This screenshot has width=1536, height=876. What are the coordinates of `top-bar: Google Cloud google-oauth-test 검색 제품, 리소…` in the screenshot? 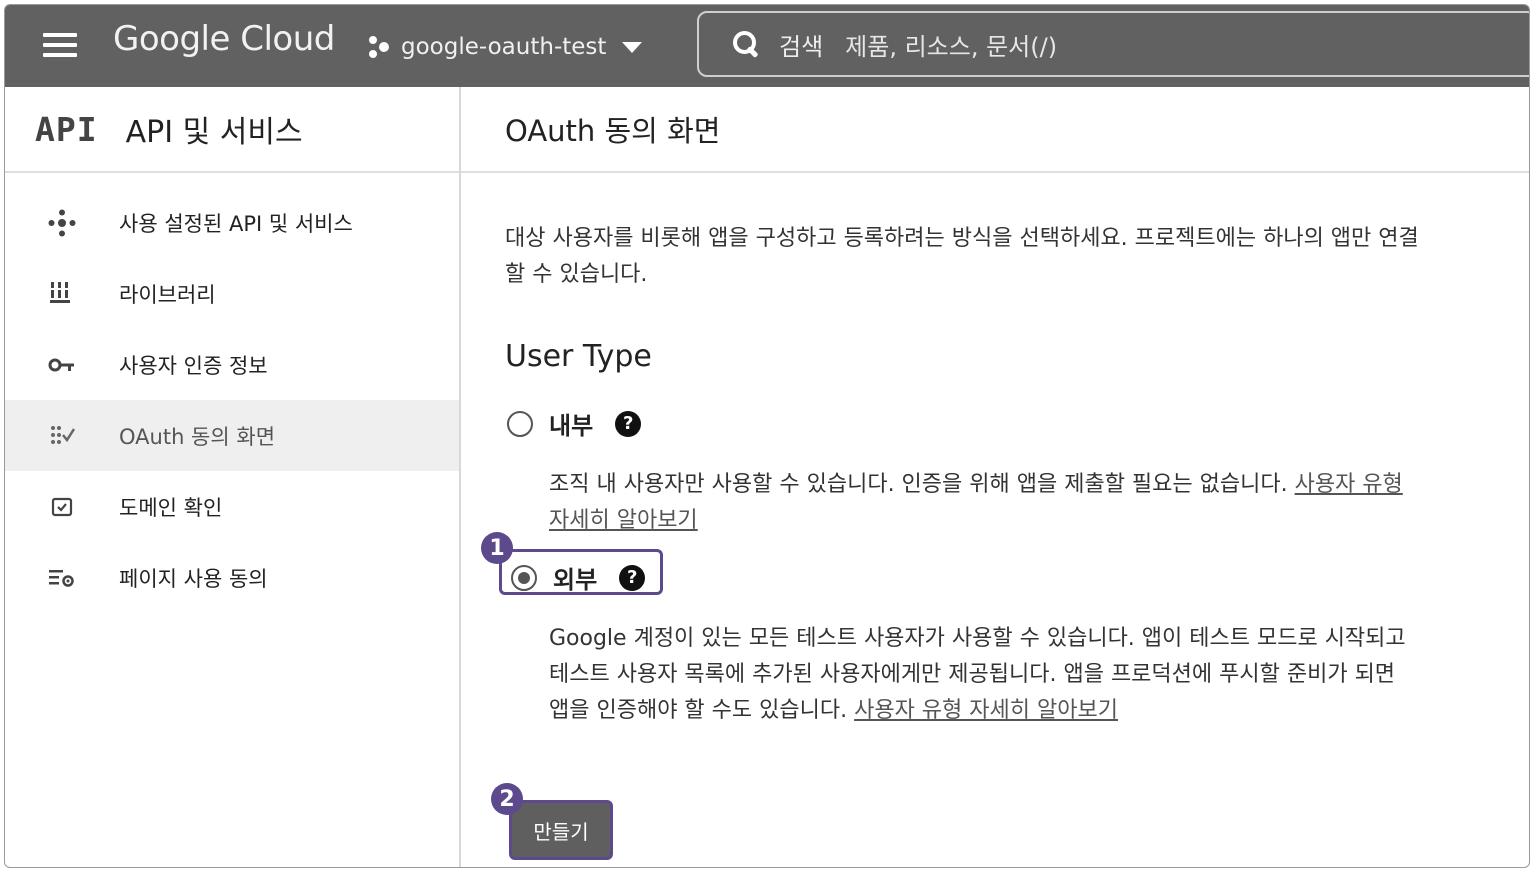 It's located at (767, 46).